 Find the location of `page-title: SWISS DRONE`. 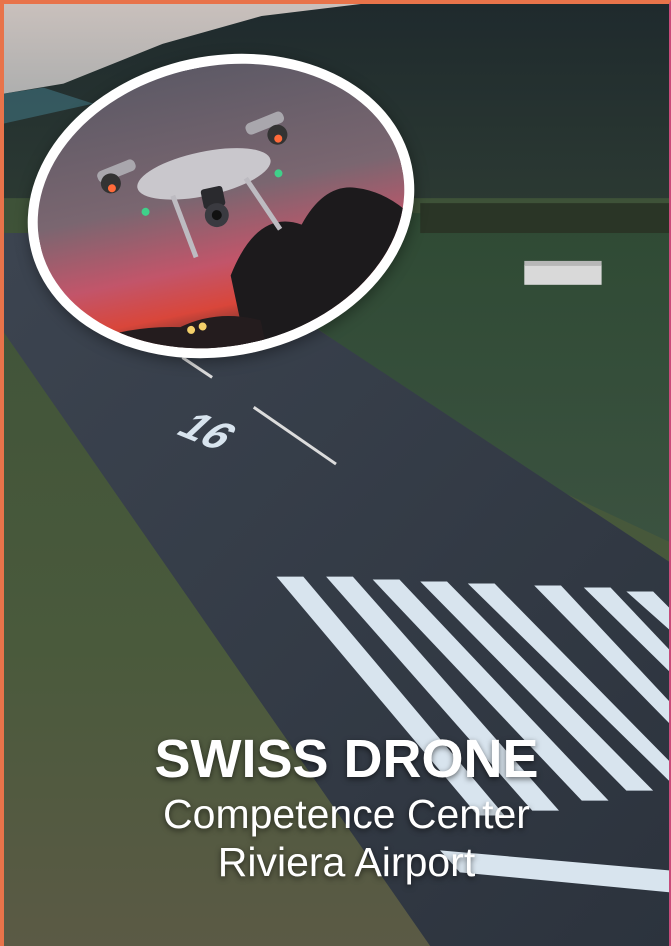

page-title: SWISS DRONE is located at coordinates (346, 759).